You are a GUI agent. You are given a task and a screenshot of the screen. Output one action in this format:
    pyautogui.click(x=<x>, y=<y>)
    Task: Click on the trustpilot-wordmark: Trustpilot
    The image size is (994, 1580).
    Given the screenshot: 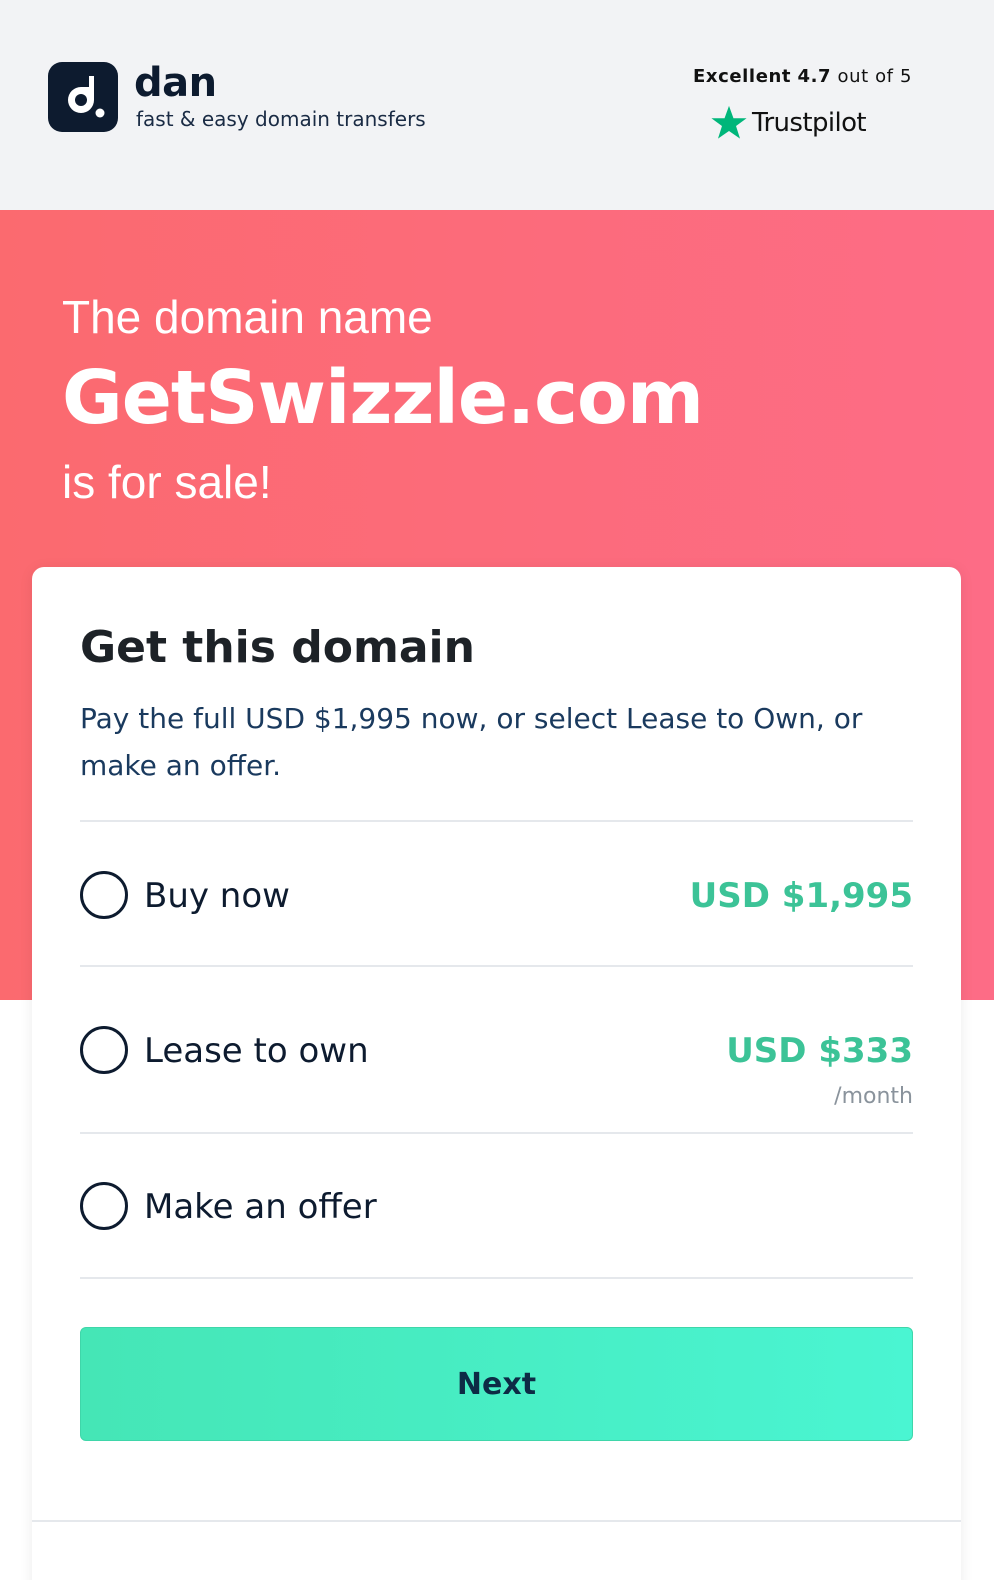 What is the action you would take?
    pyautogui.click(x=809, y=123)
    